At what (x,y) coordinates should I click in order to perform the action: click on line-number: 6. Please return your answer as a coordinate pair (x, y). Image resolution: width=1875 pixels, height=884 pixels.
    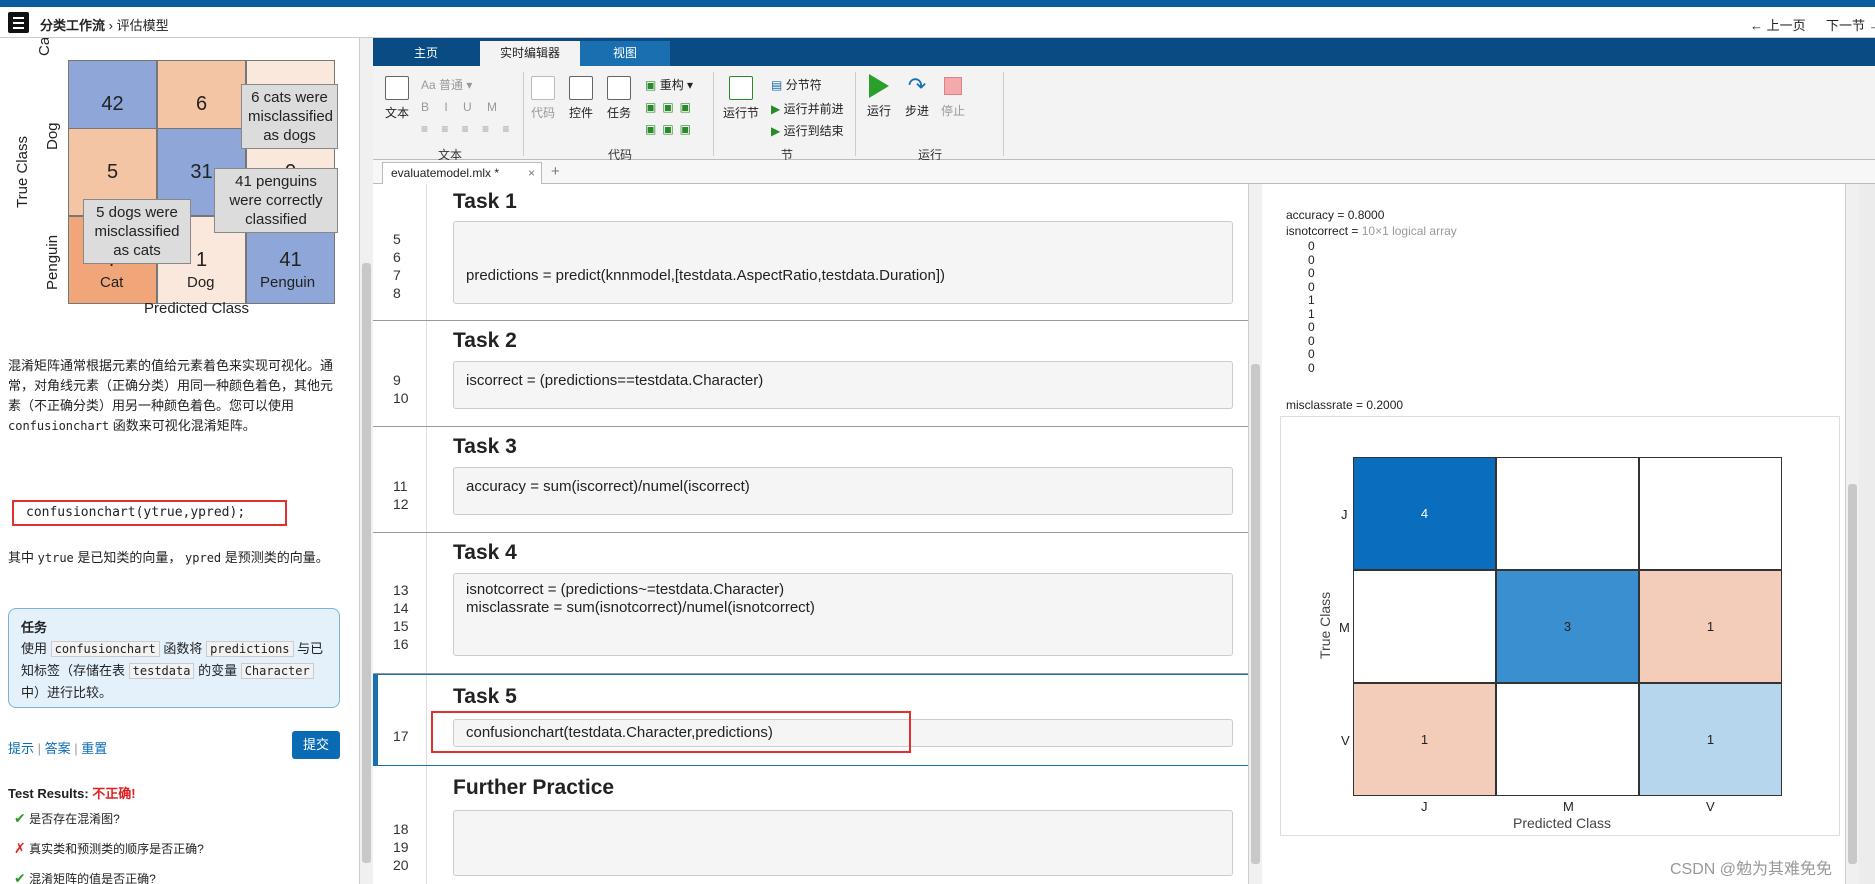
    Looking at the image, I should click on (397, 257).